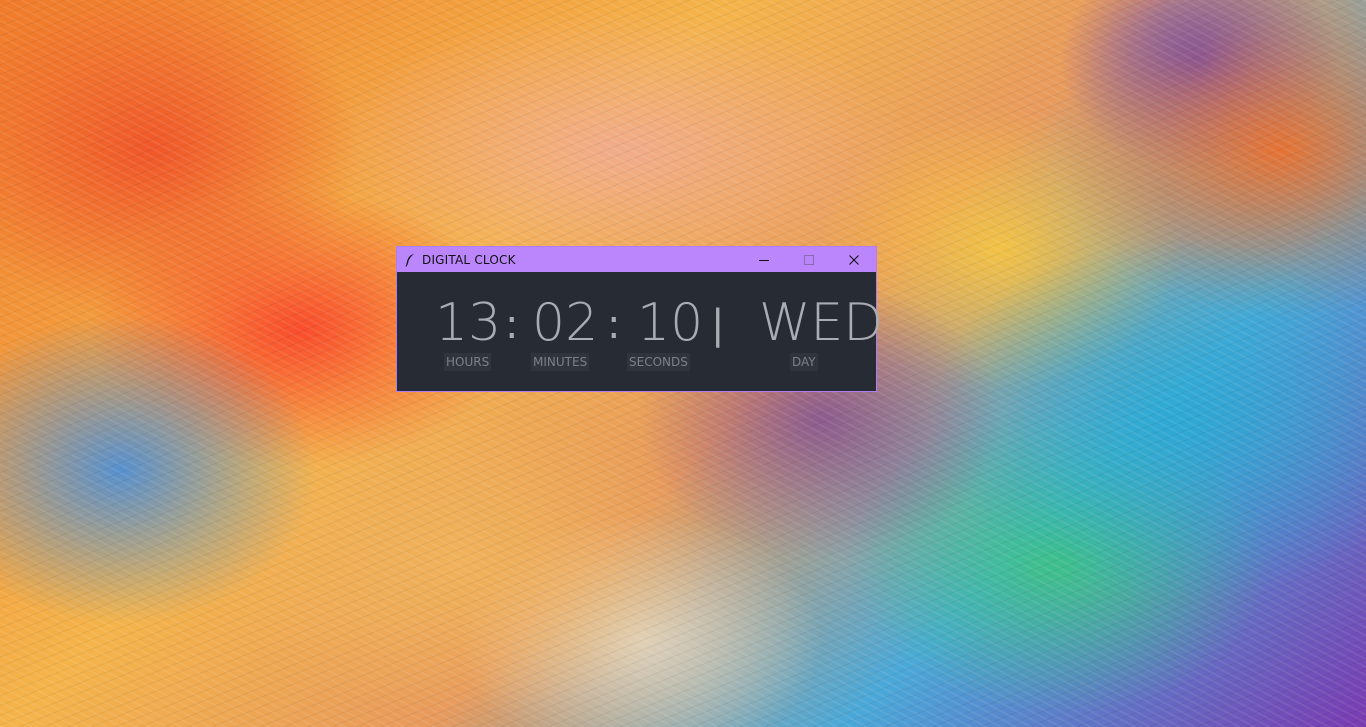  What do you see at coordinates (468, 362) in the screenshot?
I see `hours-label: HOURS` at bounding box center [468, 362].